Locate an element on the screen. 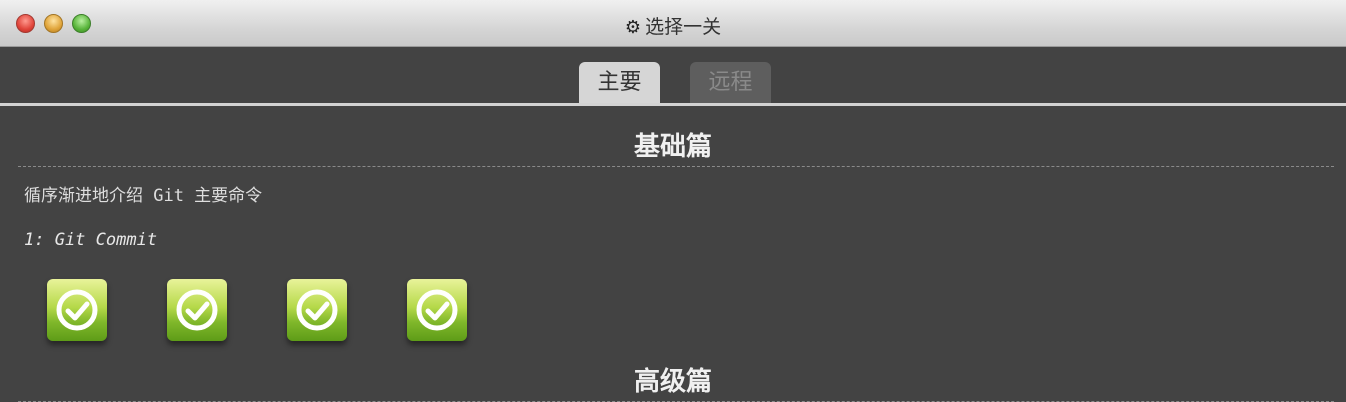  window-title: ⚙ 选择一关 is located at coordinates (673, 25).